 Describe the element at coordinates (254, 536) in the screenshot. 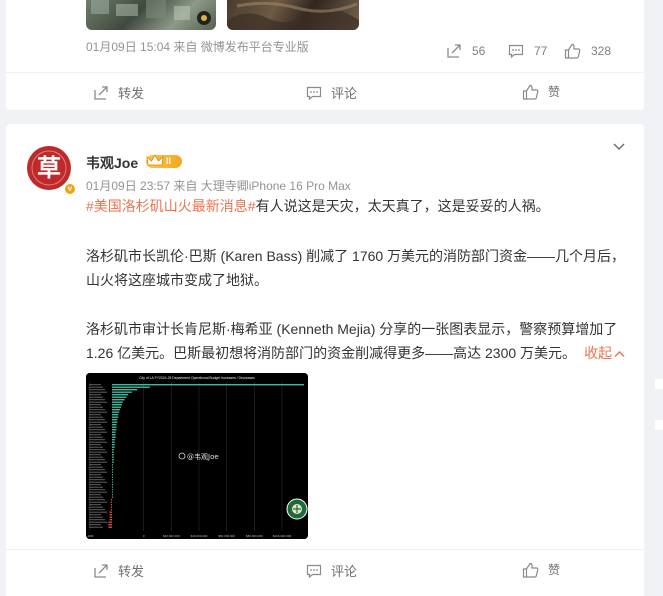

I see `chart-tick-label: $80,000,000` at that location.